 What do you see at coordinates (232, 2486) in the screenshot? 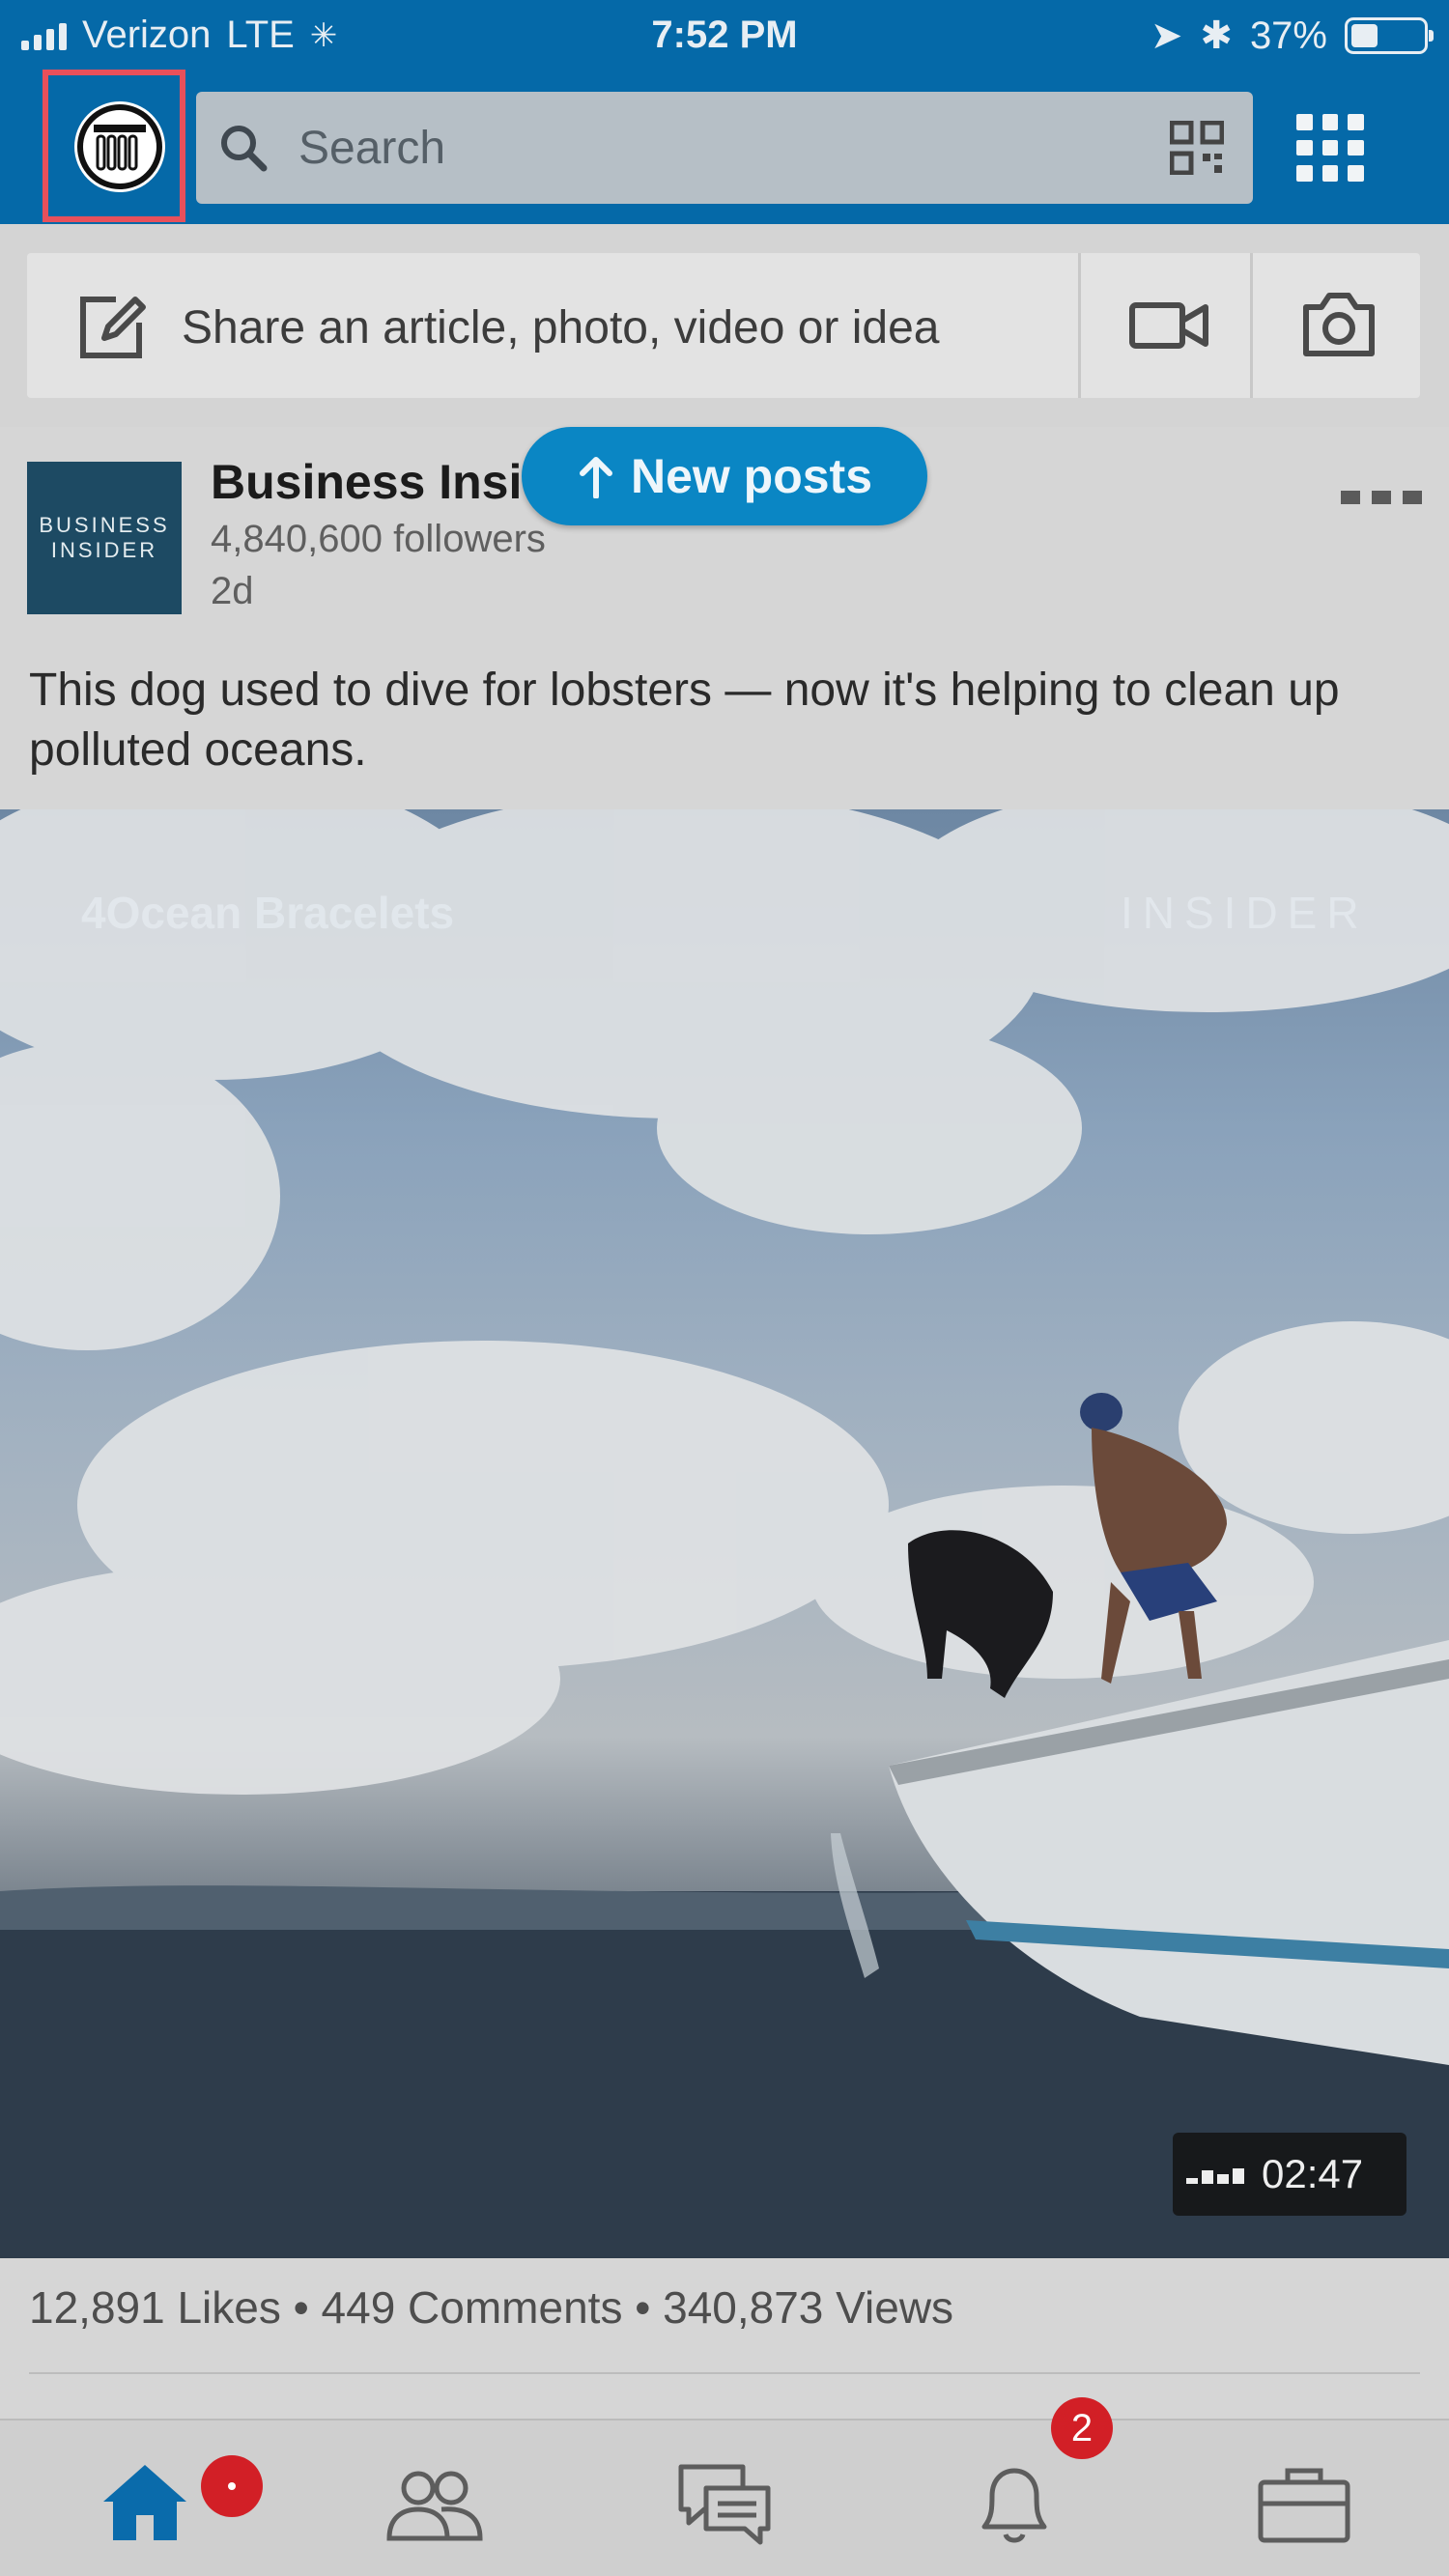
I see `home-badge` at bounding box center [232, 2486].